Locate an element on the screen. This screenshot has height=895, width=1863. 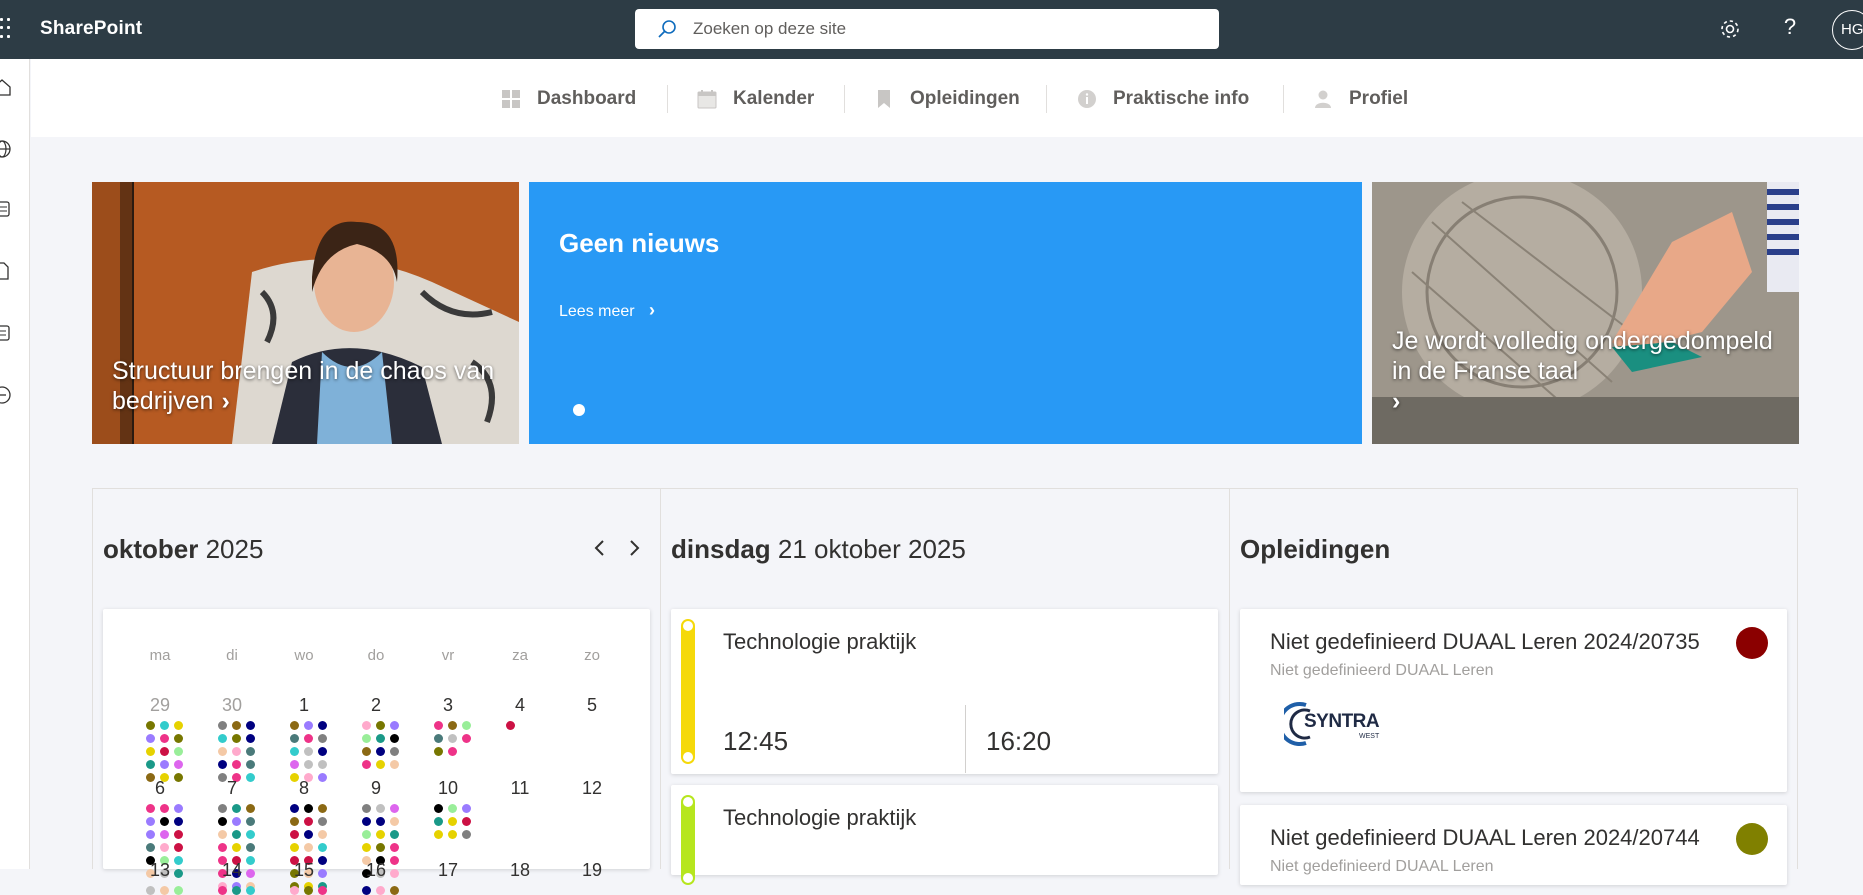
calendar-day: 19 is located at coordinates (592, 870).